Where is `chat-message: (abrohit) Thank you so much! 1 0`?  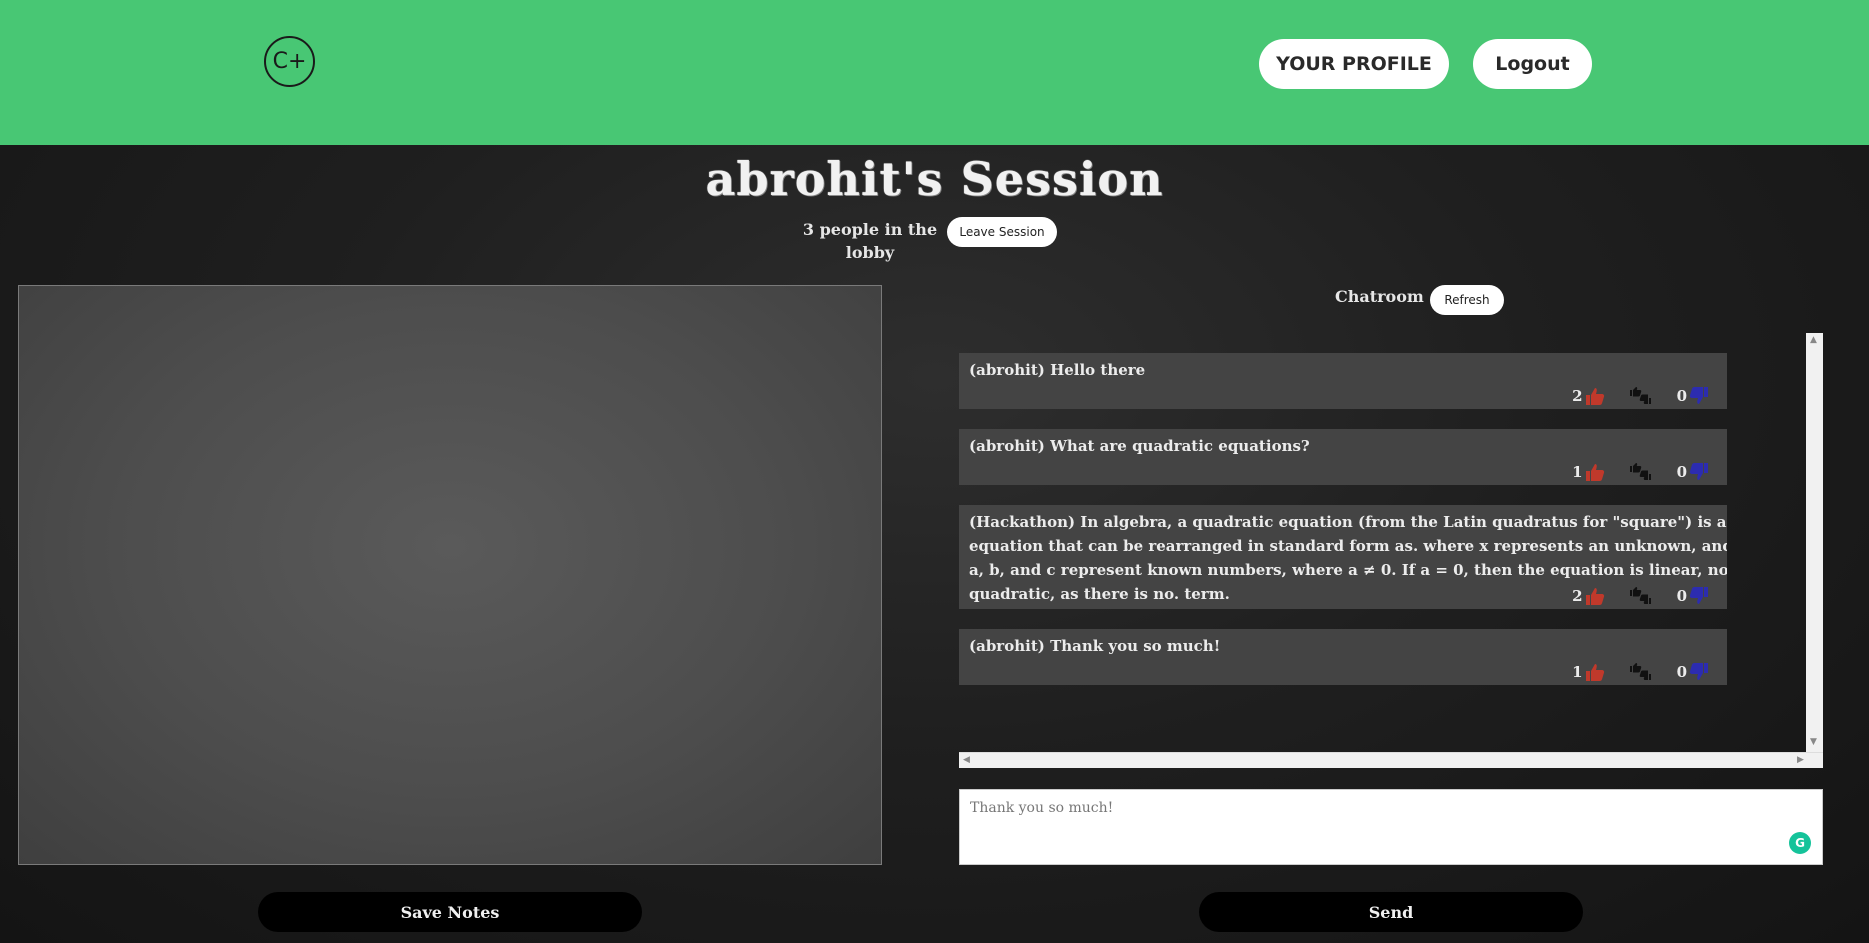 chat-message: (abrohit) Thank you so much! 1 0 is located at coordinates (1343, 657).